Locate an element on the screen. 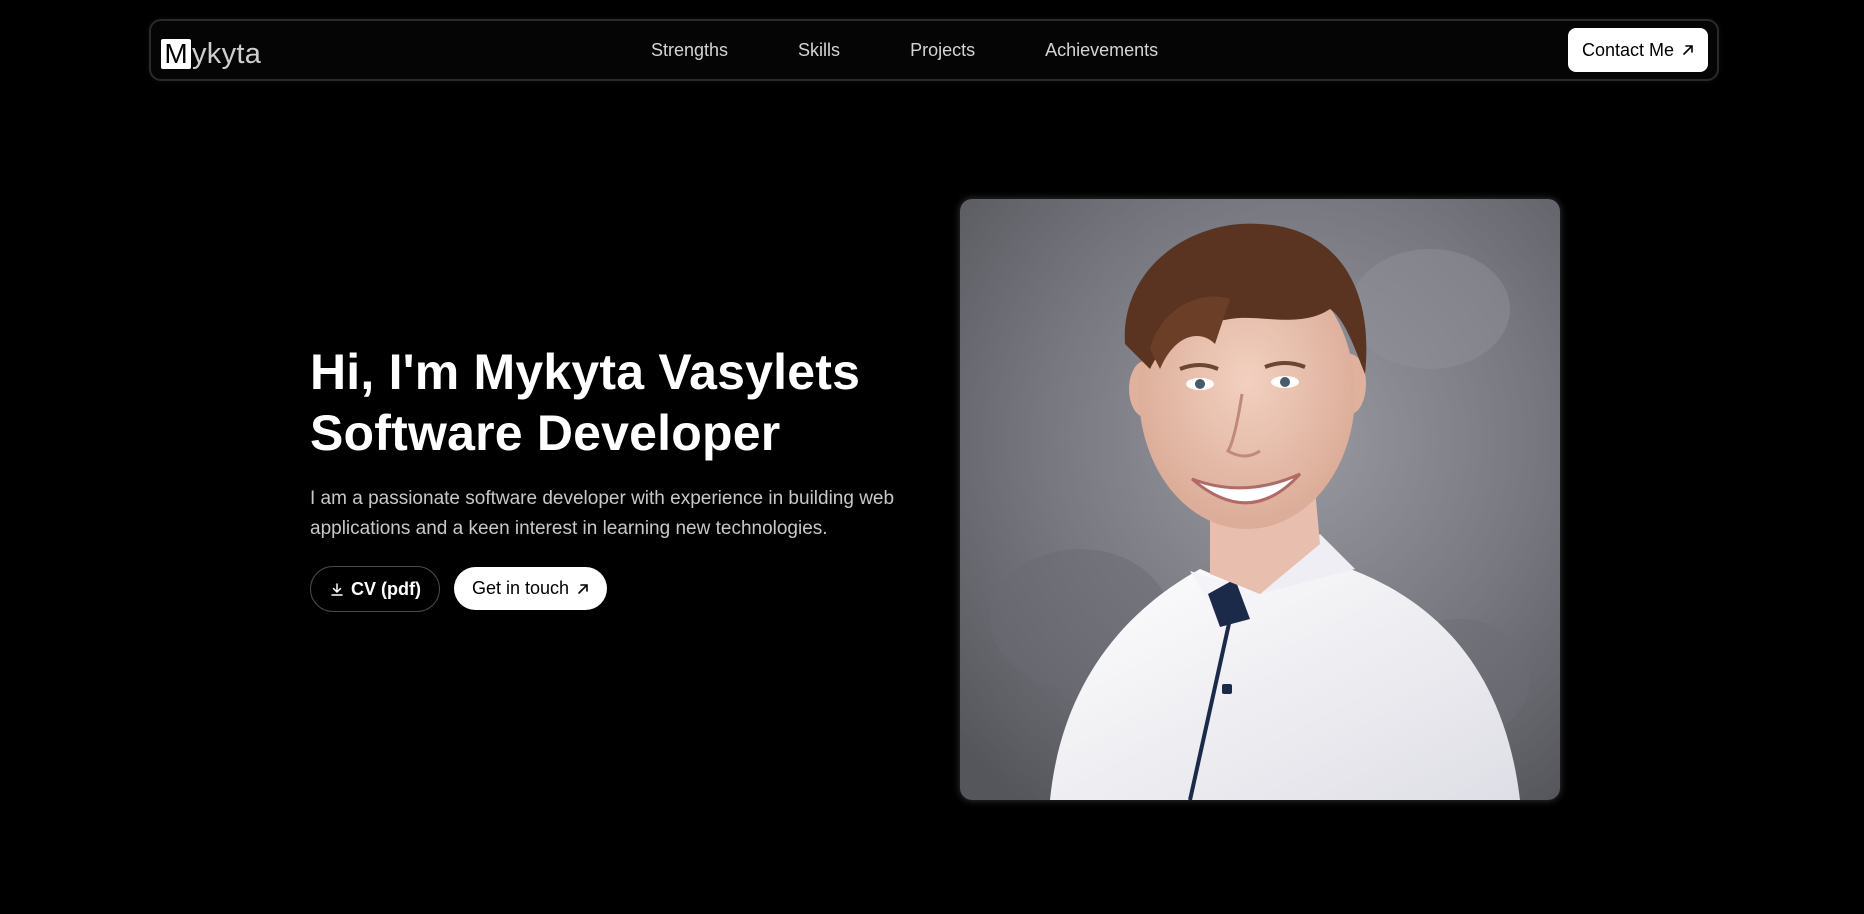 The image size is (1864, 914). hero-buttons: CV (pdf) Get in touch is located at coordinates (620, 589).